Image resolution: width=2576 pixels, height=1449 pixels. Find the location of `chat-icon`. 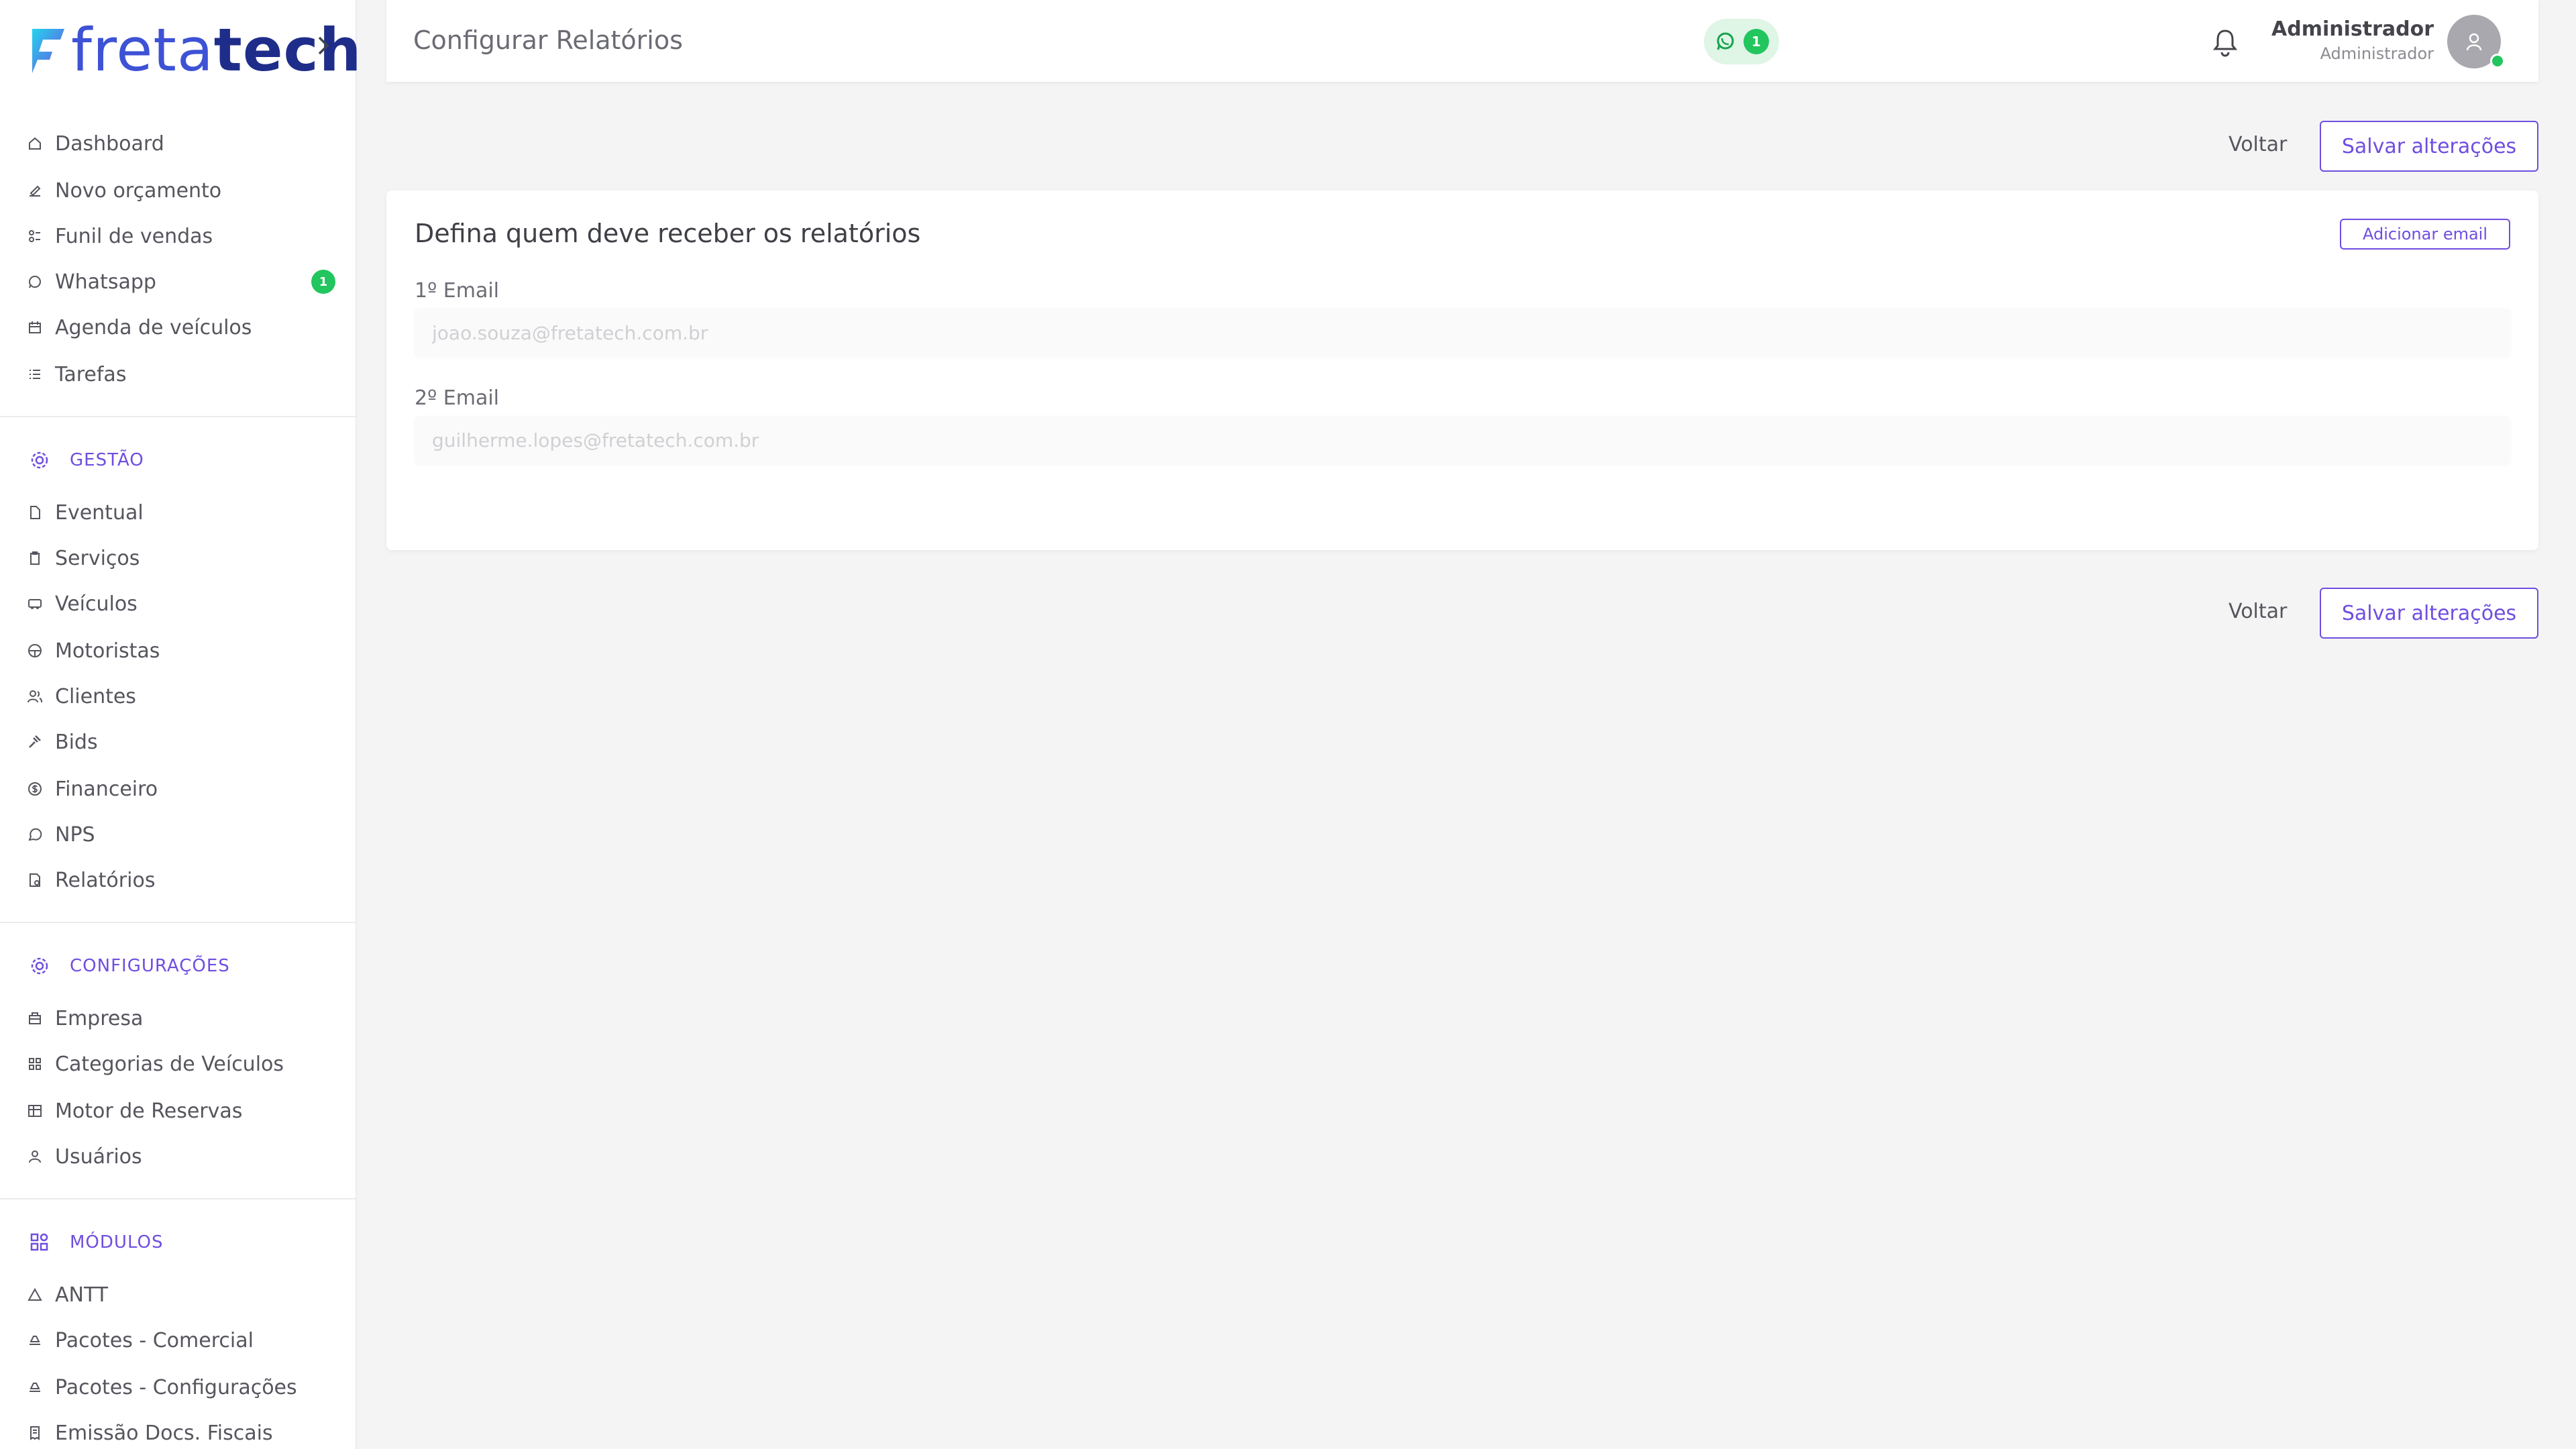

chat-icon is located at coordinates (35, 834).